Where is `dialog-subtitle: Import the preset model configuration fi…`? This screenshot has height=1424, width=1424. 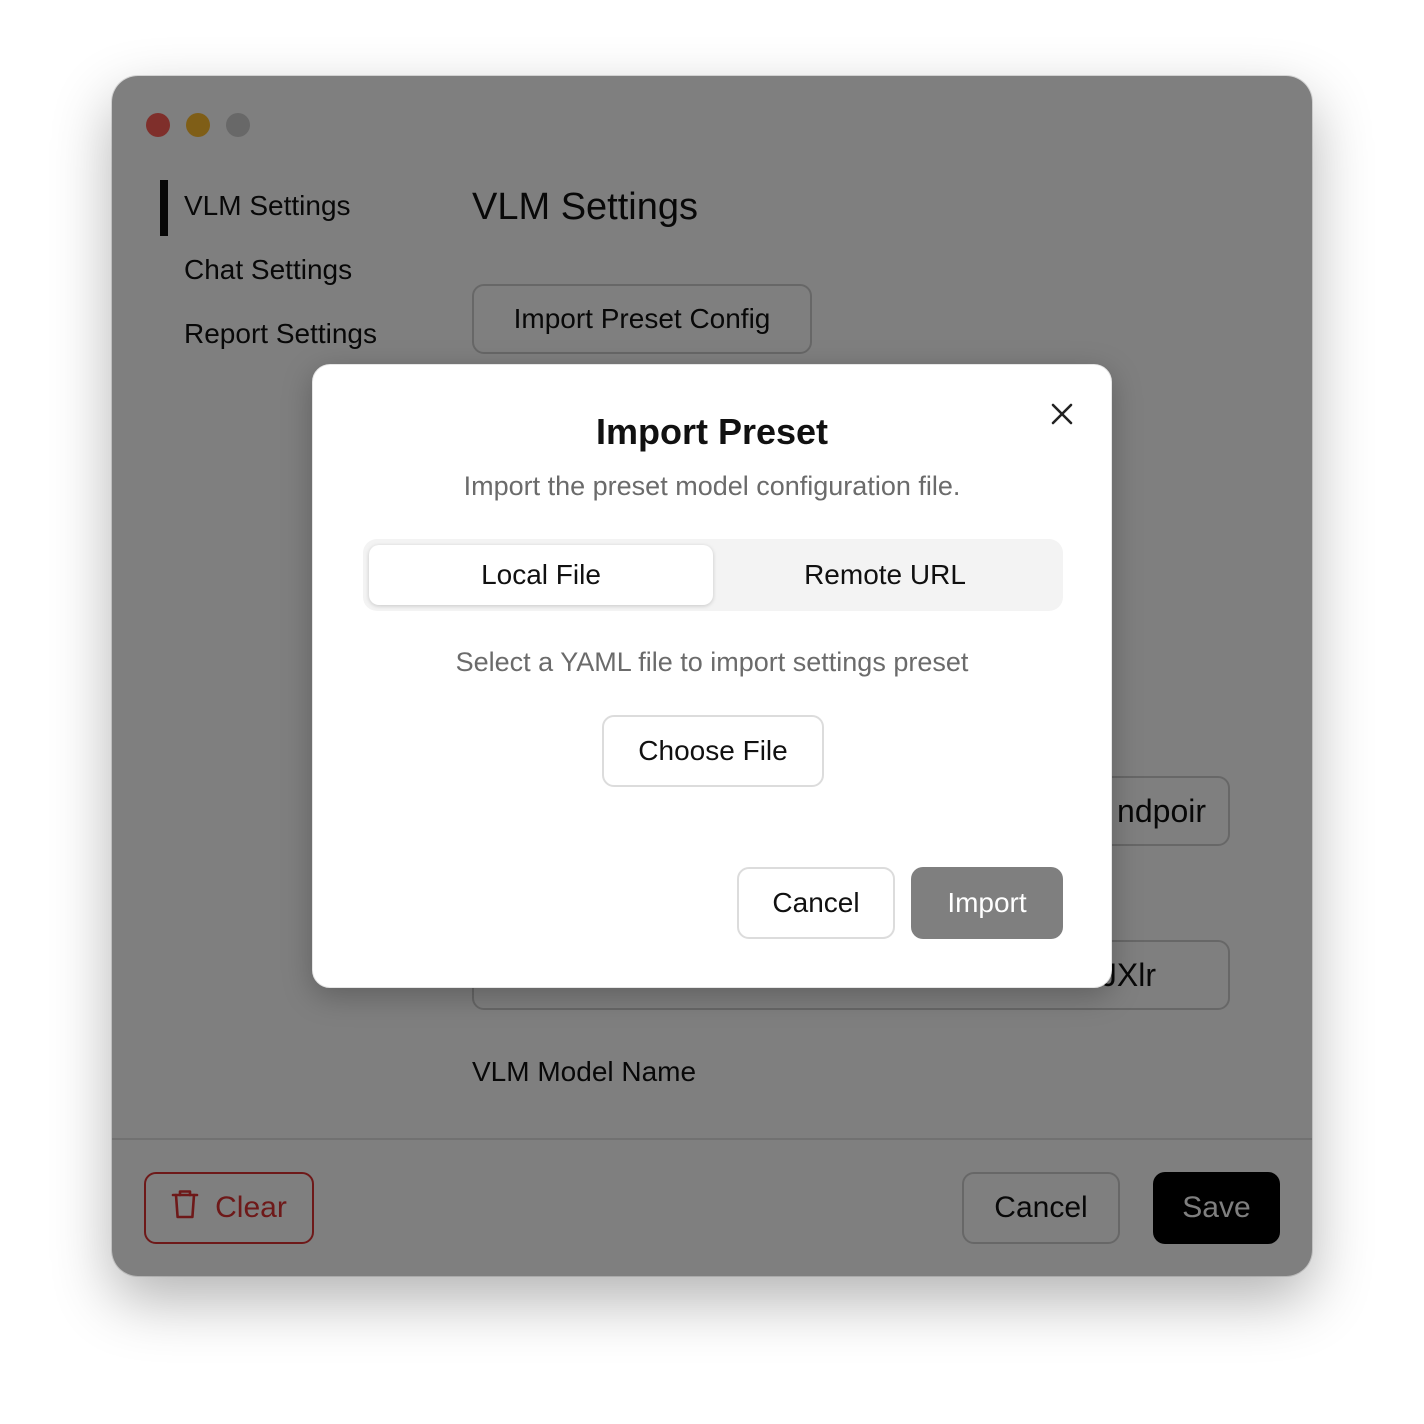
dialog-subtitle: Import the preset model configuration fi… is located at coordinates (712, 486).